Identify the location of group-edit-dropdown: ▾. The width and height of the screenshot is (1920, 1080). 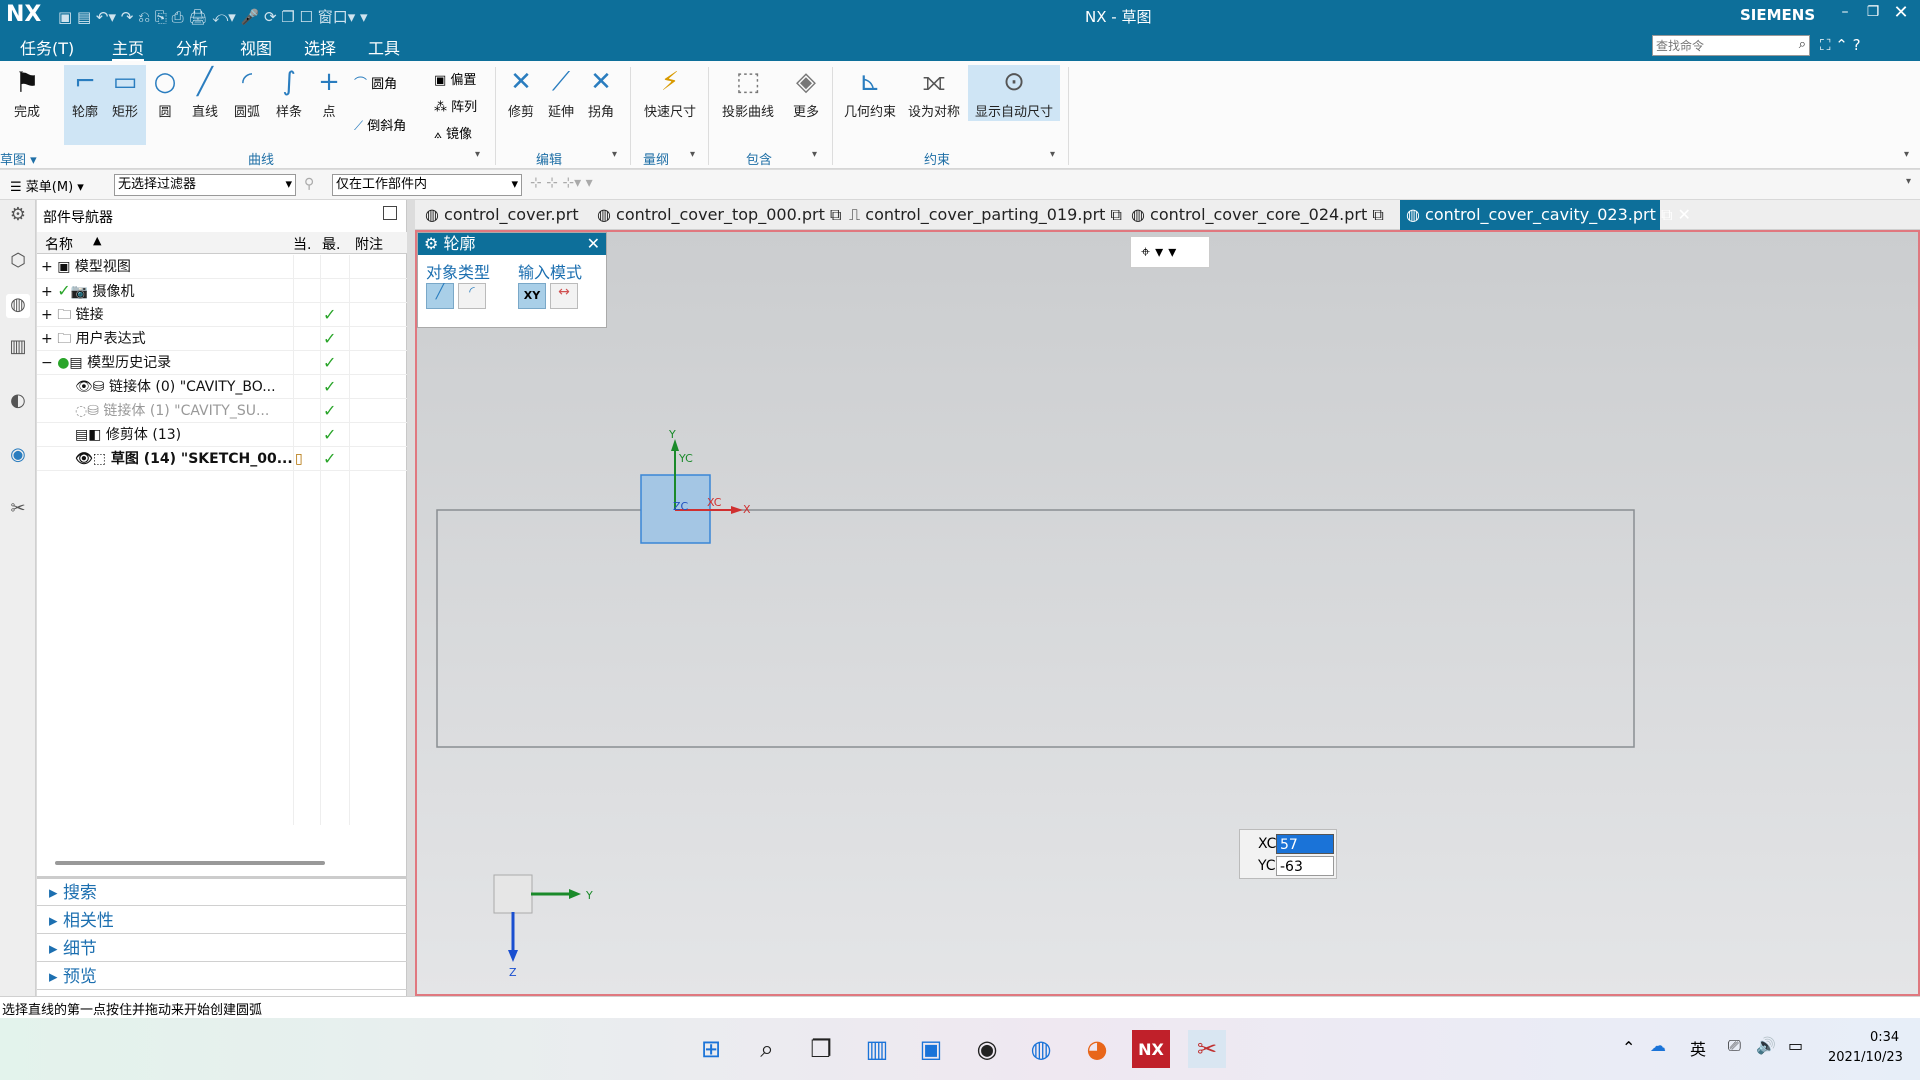
(614, 154).